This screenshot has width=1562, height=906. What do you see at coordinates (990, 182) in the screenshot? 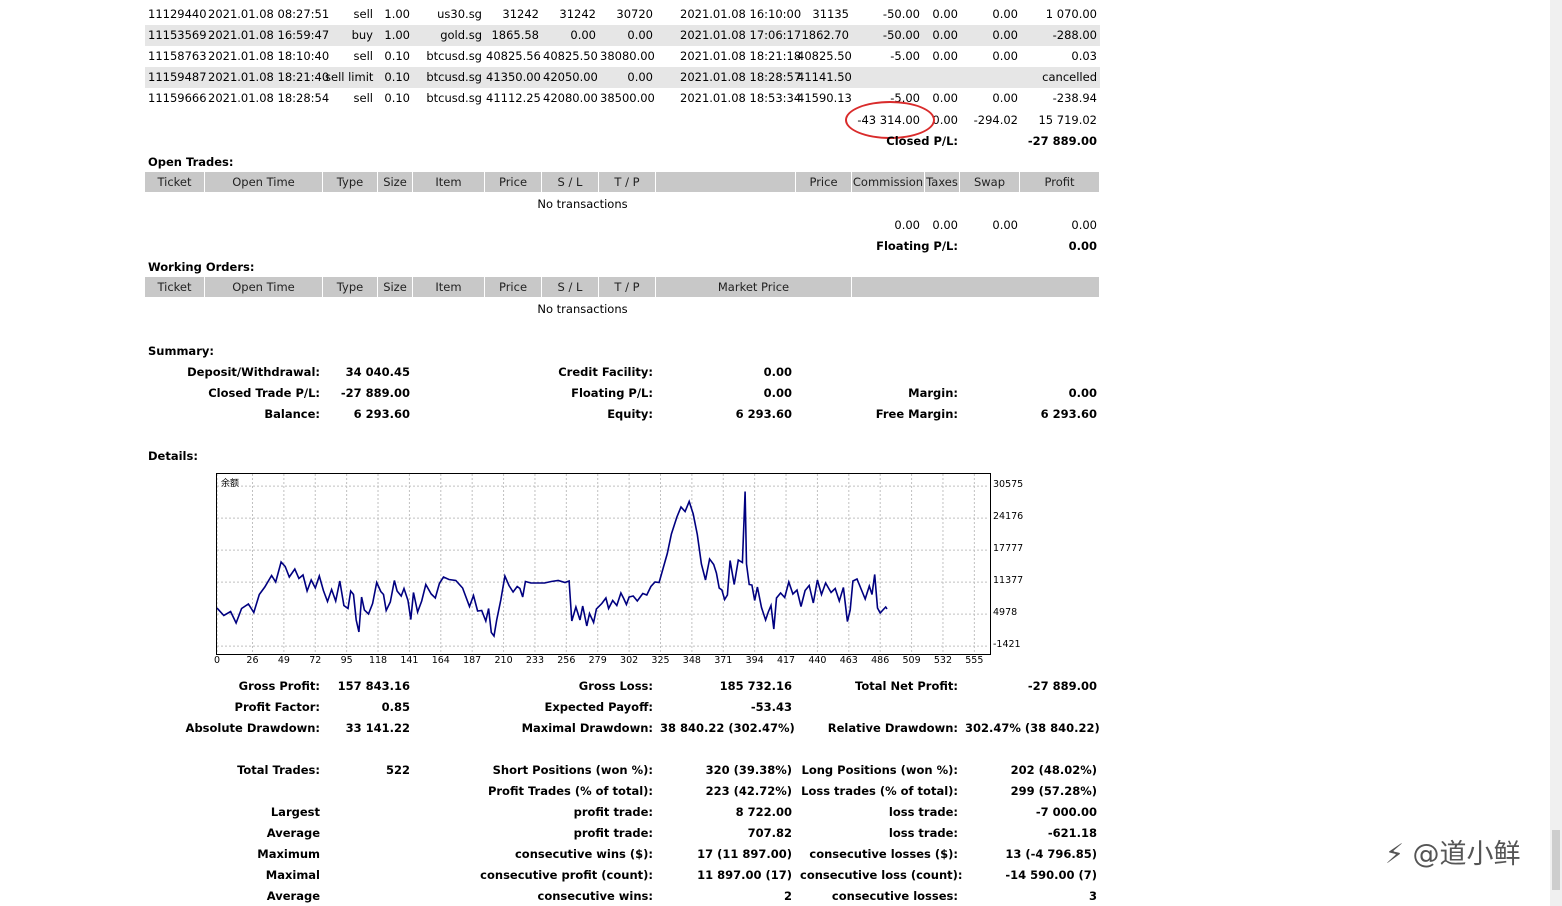
I see `column-header: Swap` at bounding box center [990, 182].